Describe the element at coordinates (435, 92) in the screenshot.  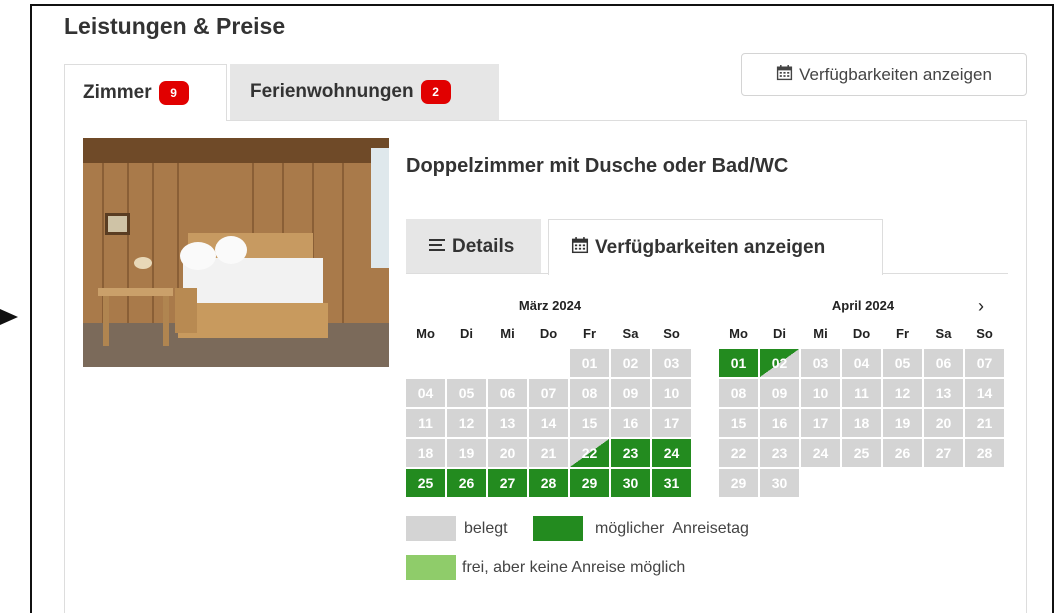
I see `apartments-count-badge: 2` at that location.